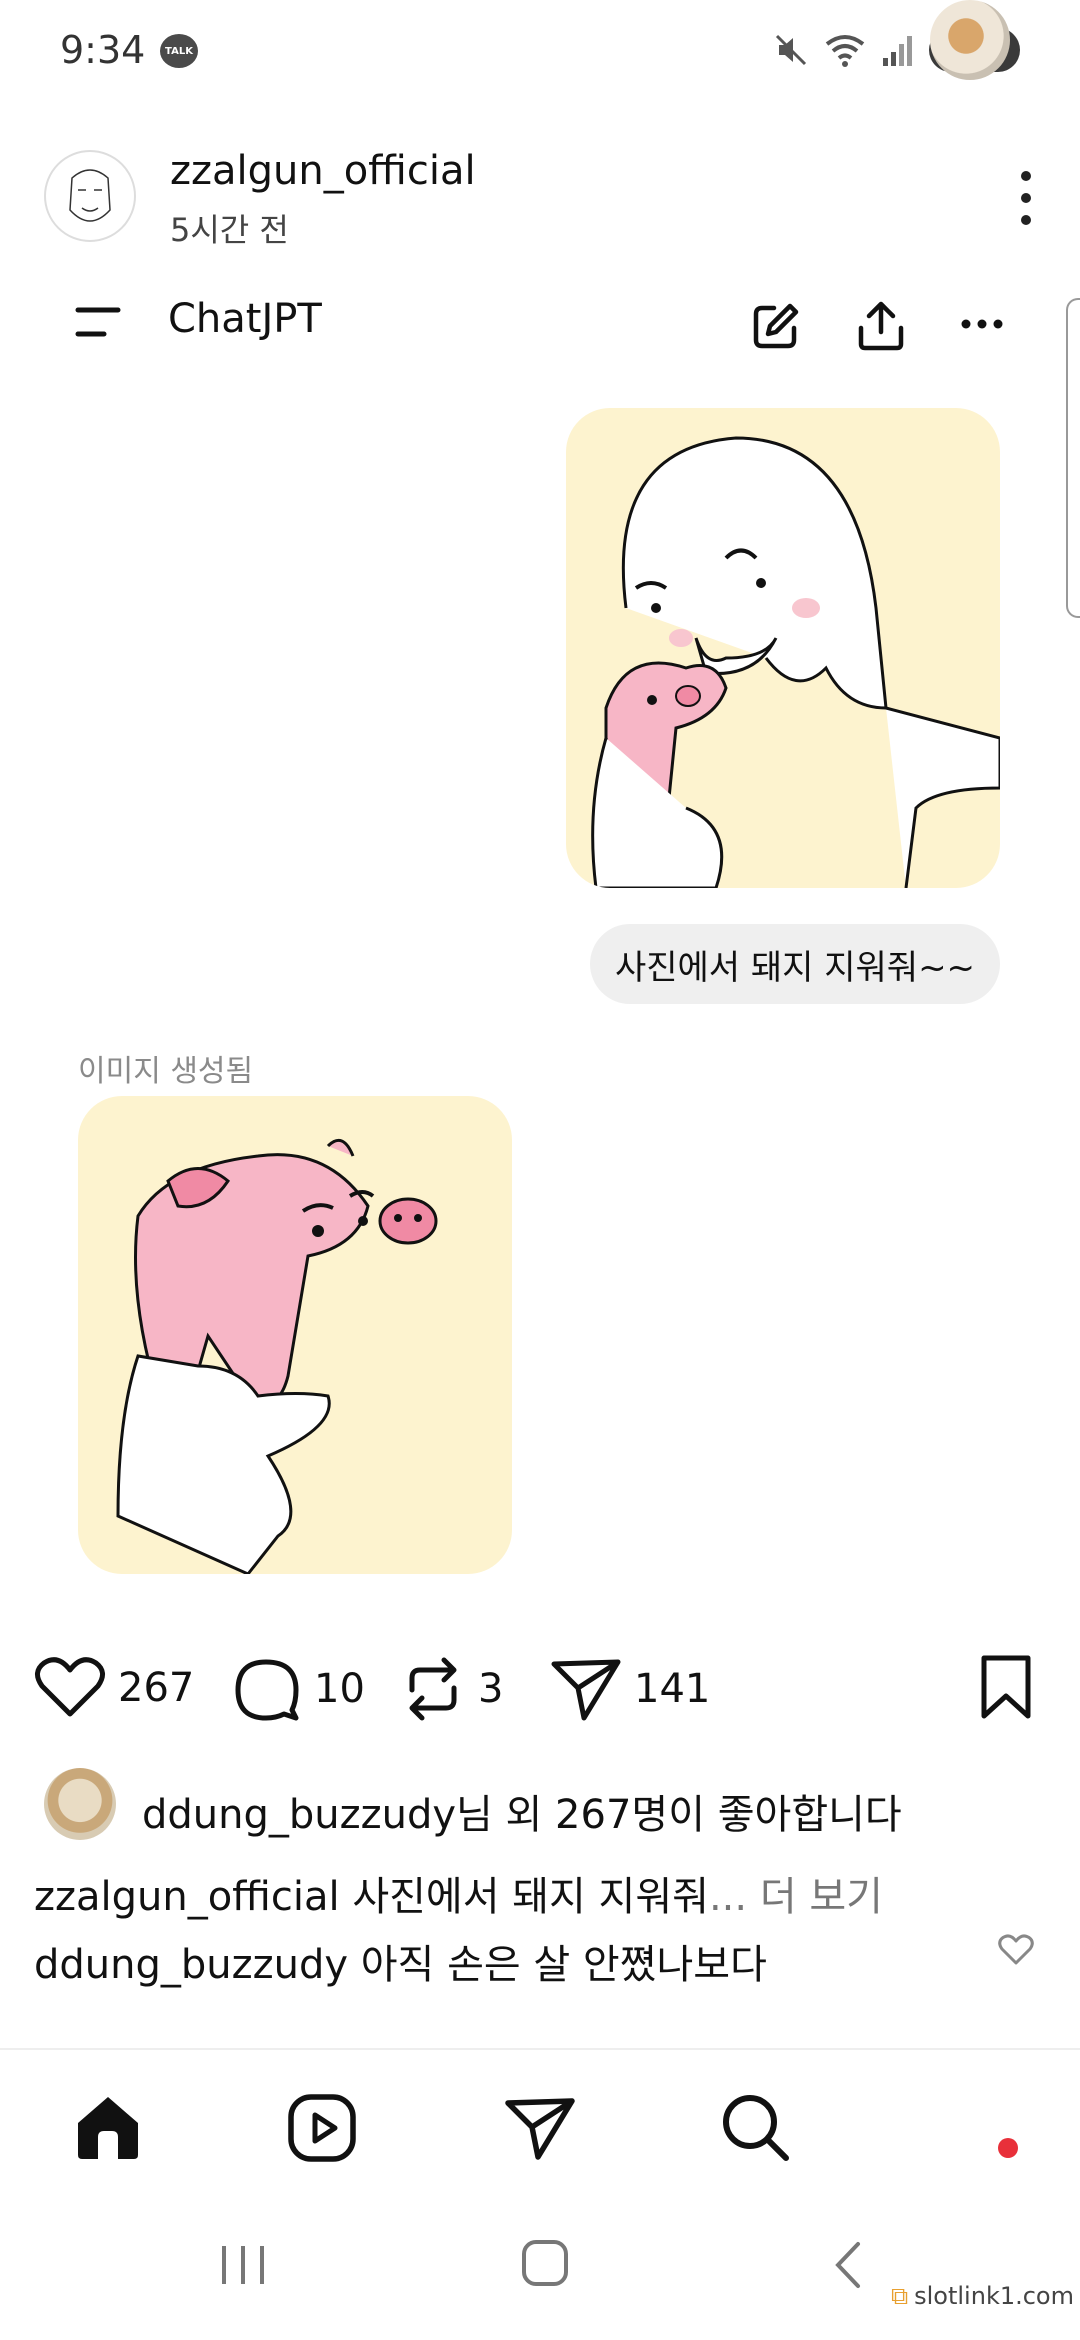 This screenshot has width=1080, height=2340. I want to click on share-icon, so click(881, 326).